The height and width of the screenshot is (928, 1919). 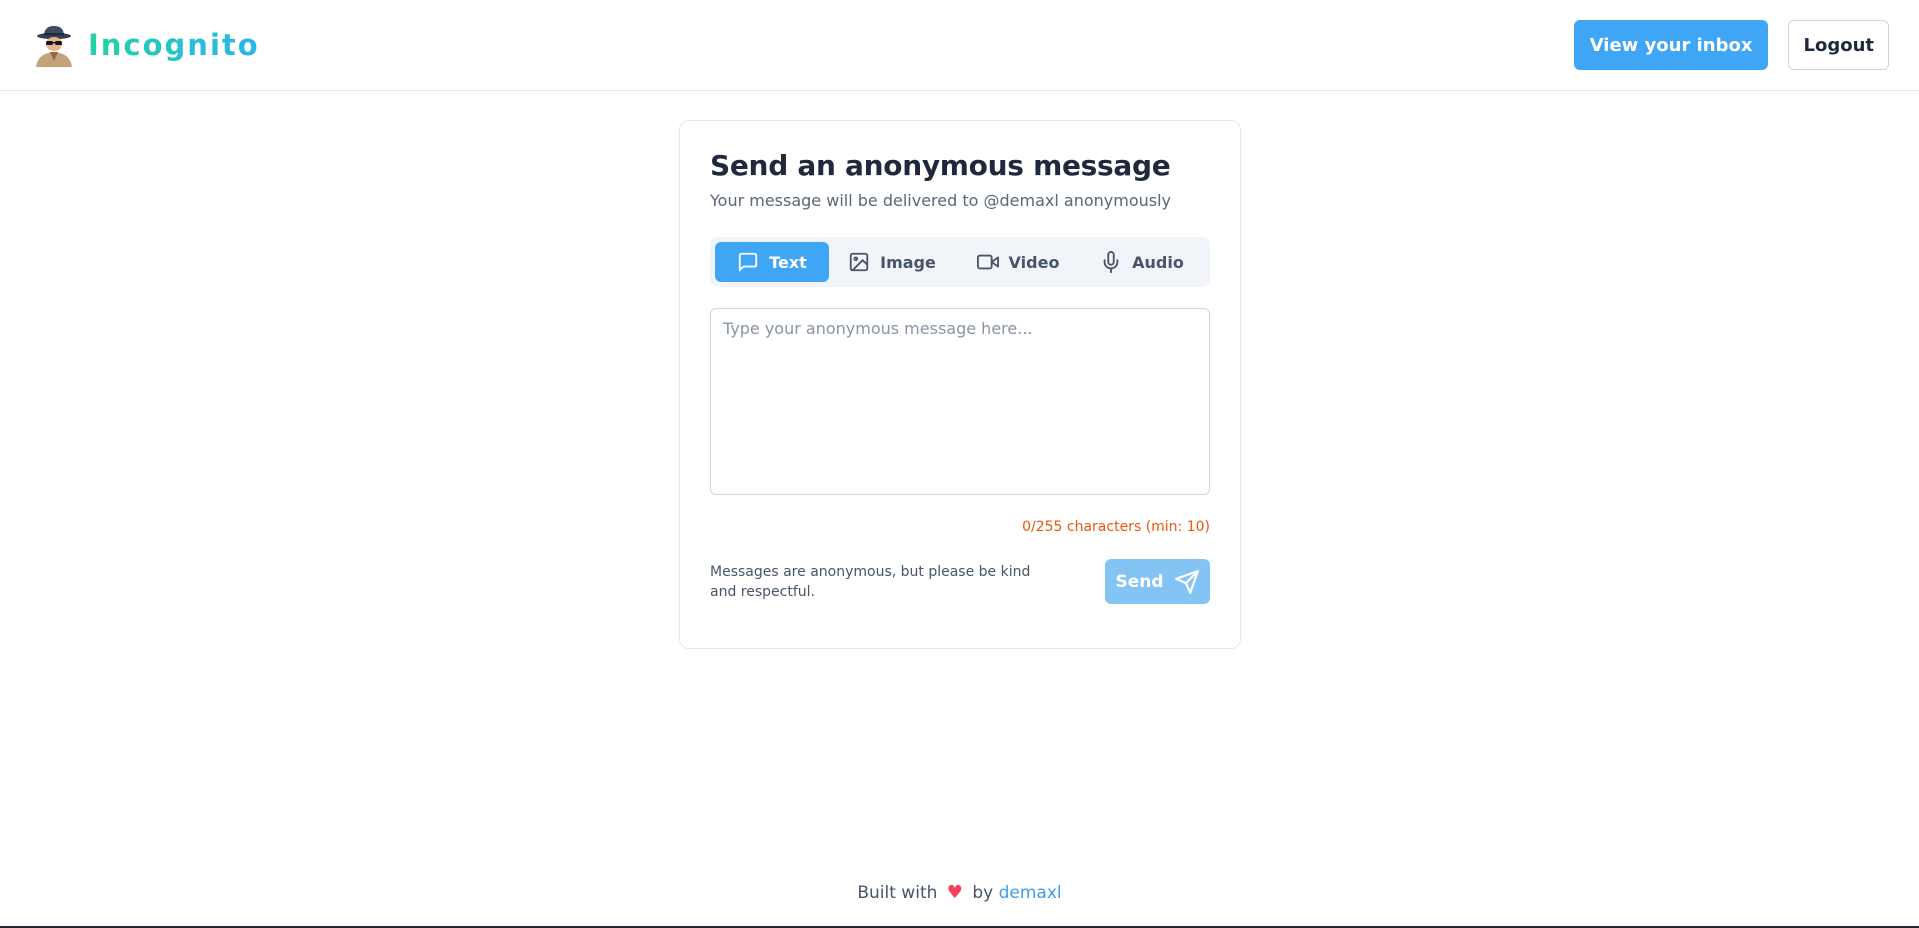 I want to click on tab-label: Video, so click(x=1034, y=262).